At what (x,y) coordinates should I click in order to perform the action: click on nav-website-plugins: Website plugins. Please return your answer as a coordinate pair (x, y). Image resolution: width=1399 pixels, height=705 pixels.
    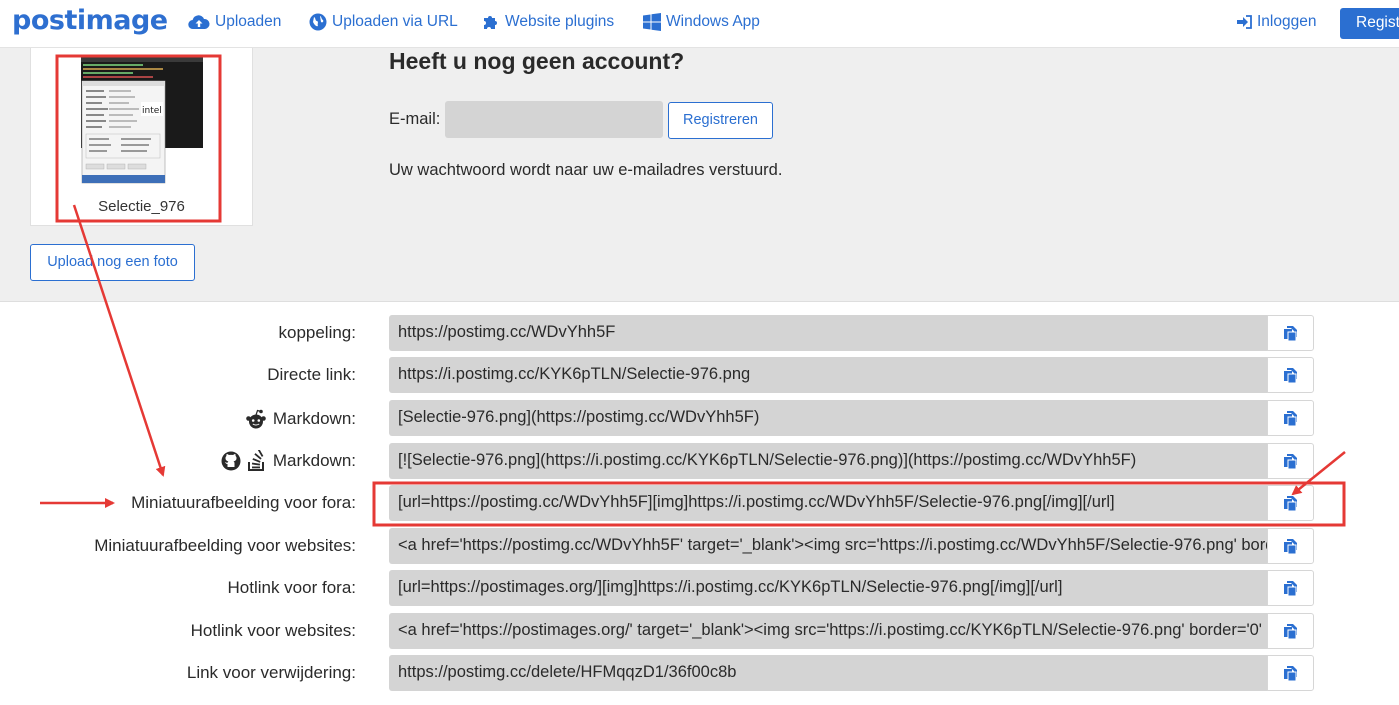
    Looking at the image, I should click on (548, 22).